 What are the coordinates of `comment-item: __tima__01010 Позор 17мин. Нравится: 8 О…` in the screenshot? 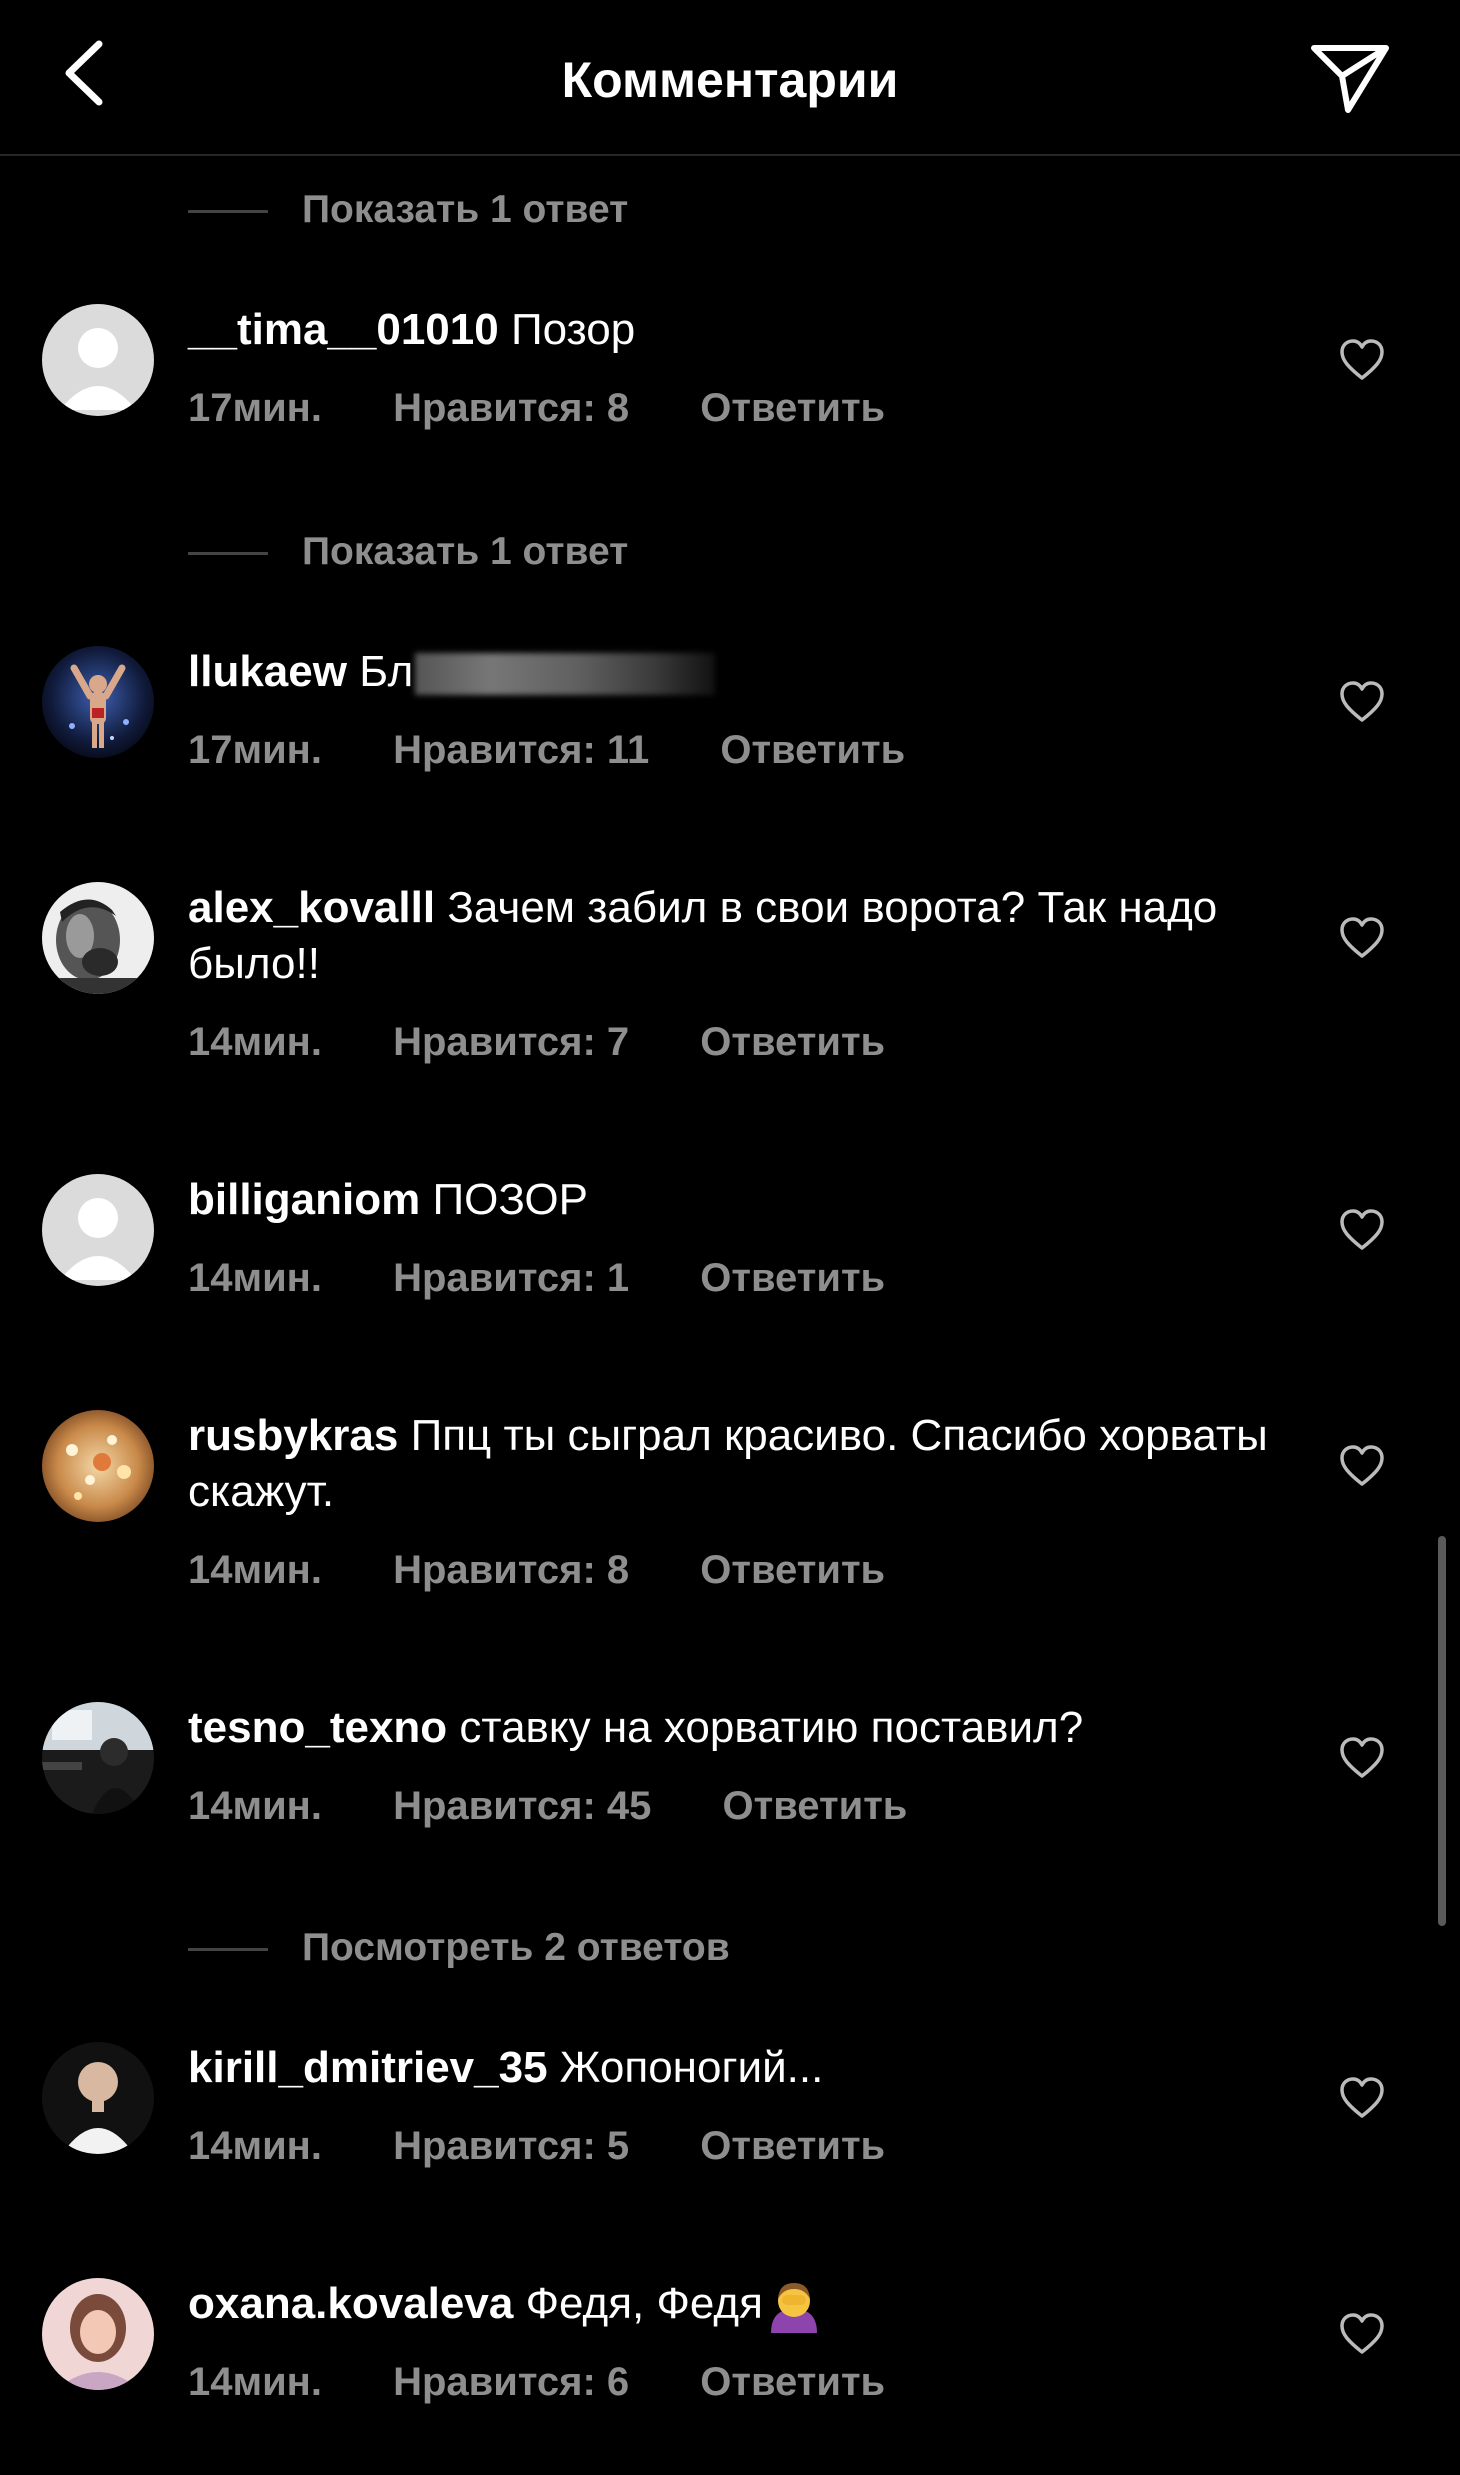 It's located at (730, 376).